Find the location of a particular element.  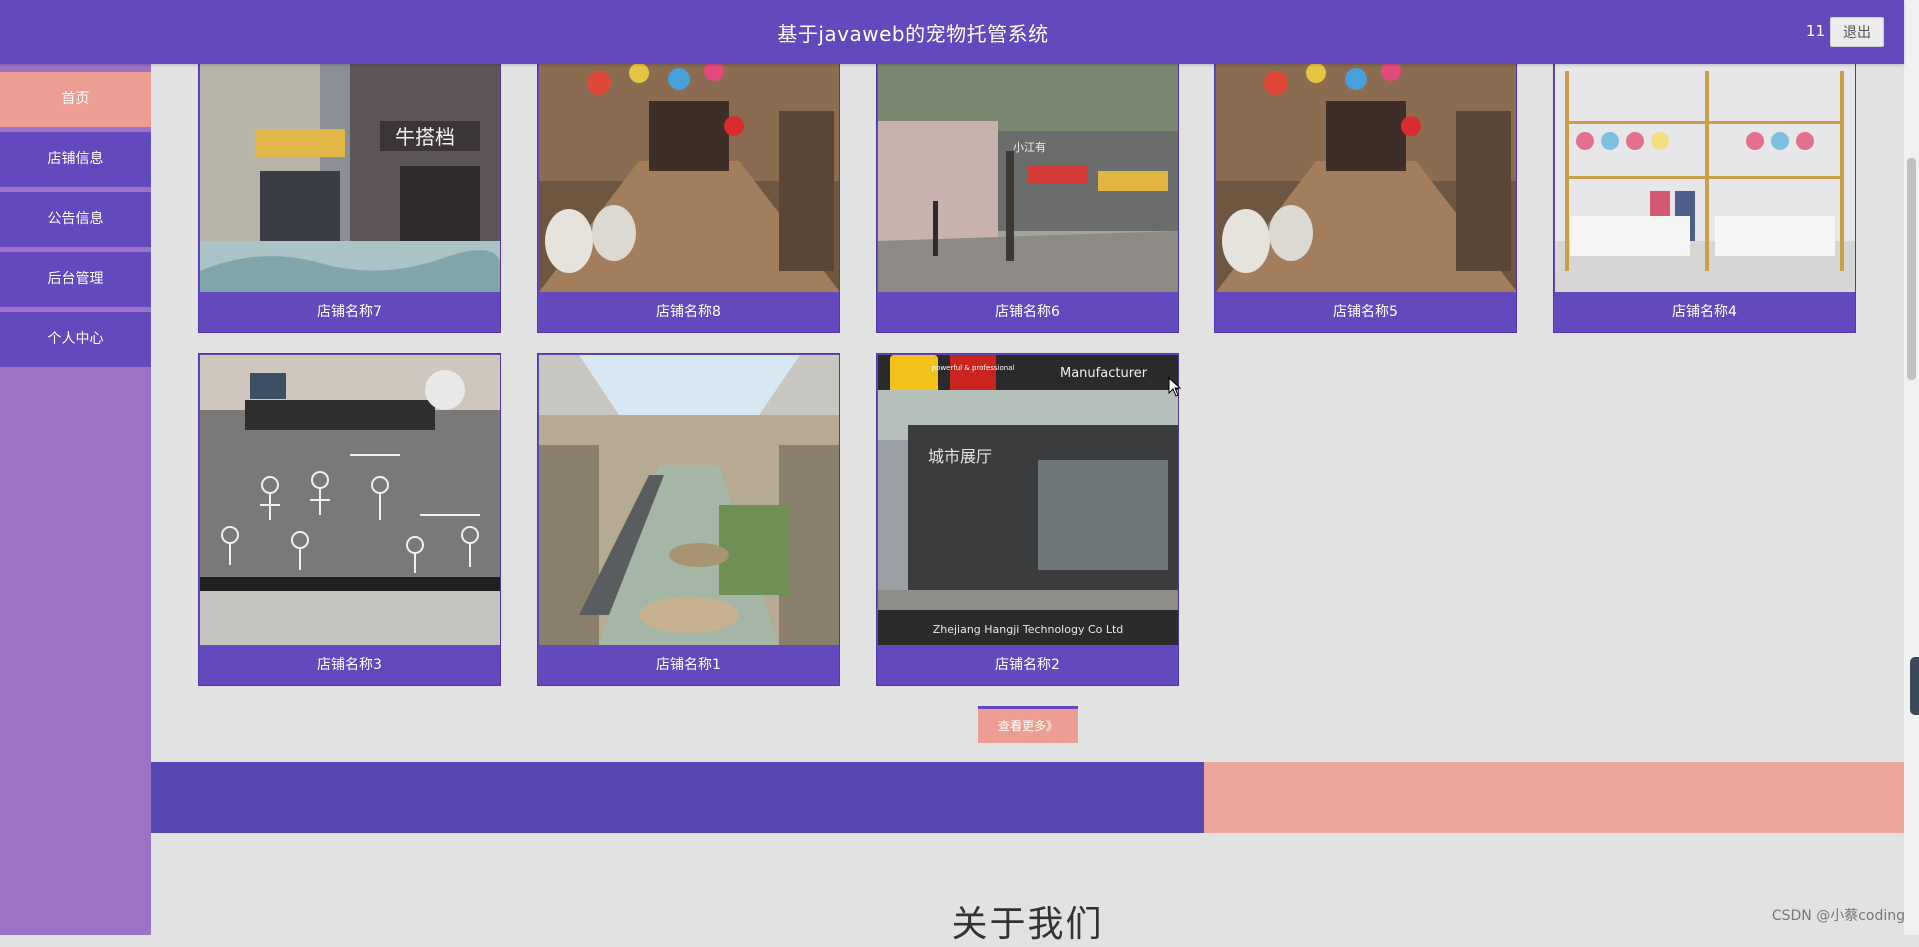

sidebar-item-label: 首页 is located at coordinates (75, 99).